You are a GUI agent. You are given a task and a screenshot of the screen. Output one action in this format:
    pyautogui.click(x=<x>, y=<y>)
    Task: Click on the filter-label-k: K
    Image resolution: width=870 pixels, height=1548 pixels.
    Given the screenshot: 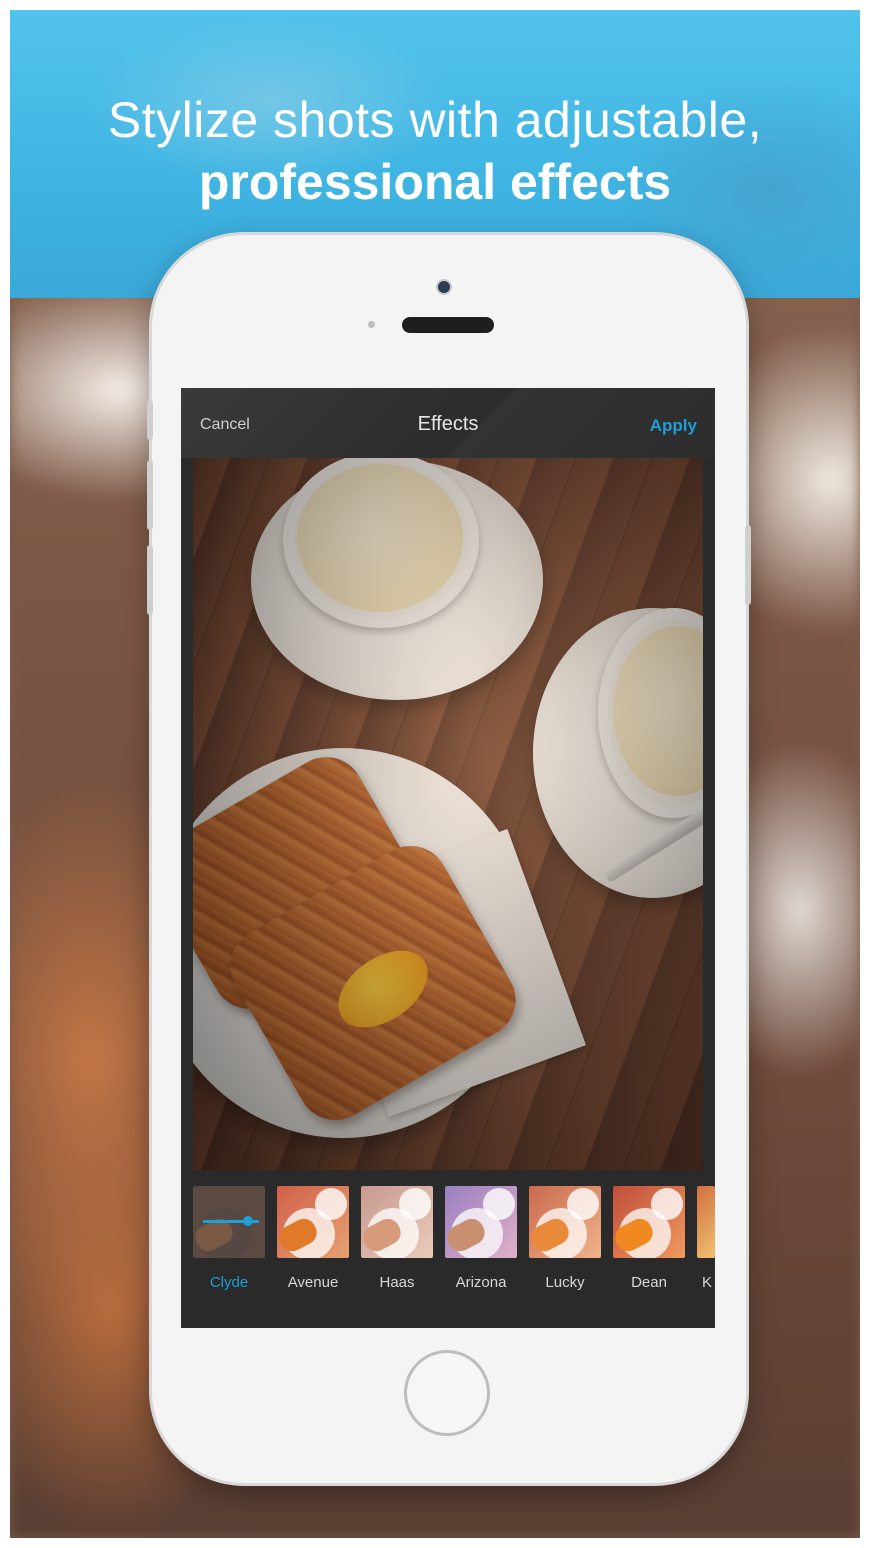 What is the action you would take?
    pyautogui.click(x=708, y=1282)
    